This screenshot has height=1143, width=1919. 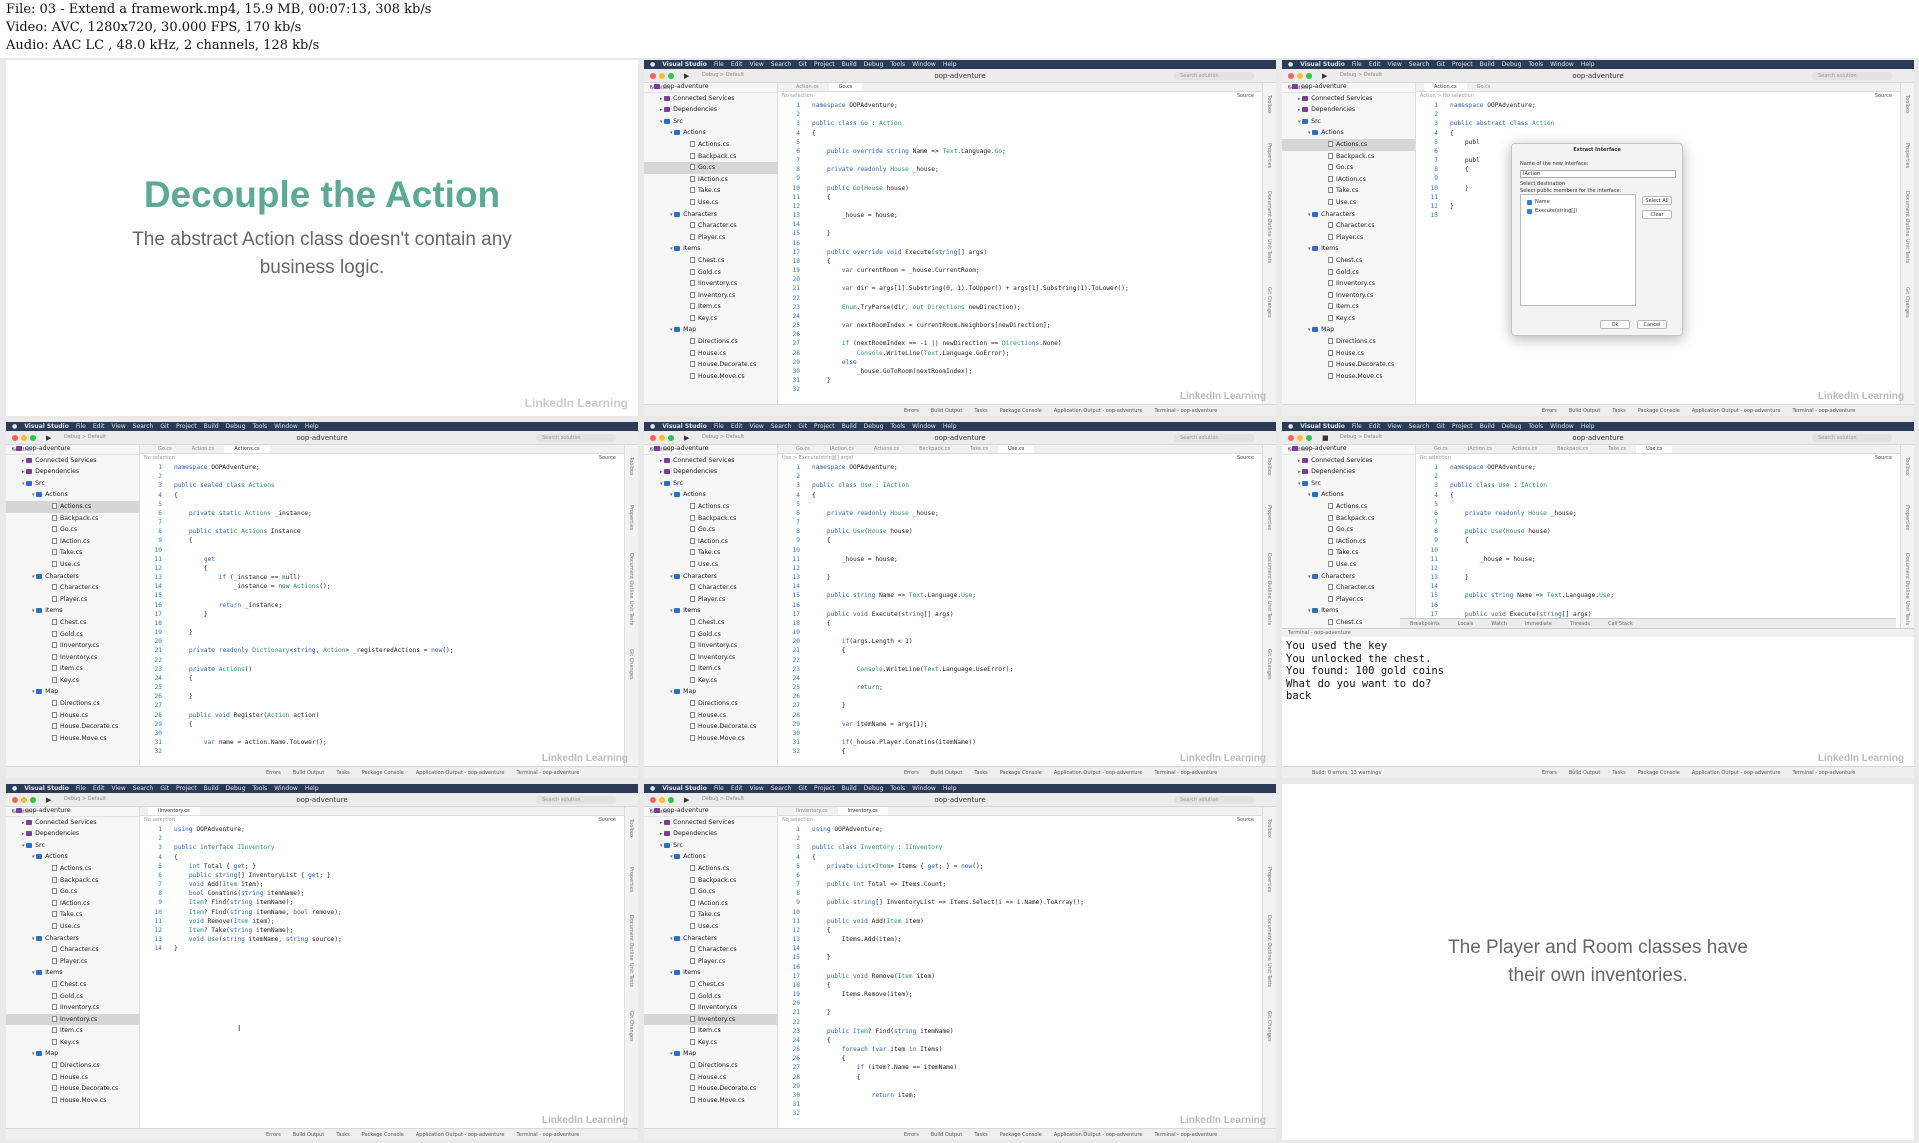 What do you see at coordinates (1419, 426) in the screenshot?
I see `menu-item-search: Search` at bounding box center [1419, 426].